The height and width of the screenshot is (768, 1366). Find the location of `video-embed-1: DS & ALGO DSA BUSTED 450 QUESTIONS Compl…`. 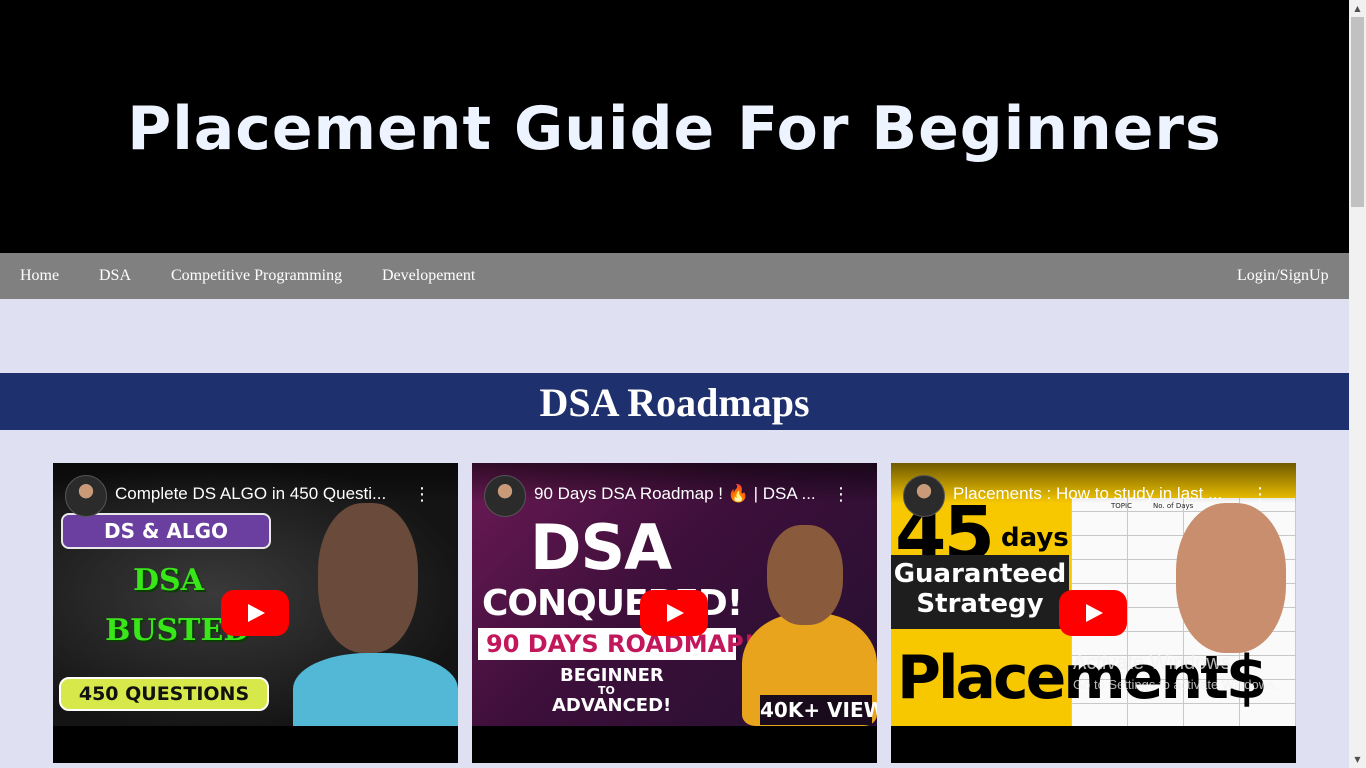

video-embed-1: DS & ALGO DSA BUSTED 450 QUESTIONS Compl… is located at coordinates (255, 613).